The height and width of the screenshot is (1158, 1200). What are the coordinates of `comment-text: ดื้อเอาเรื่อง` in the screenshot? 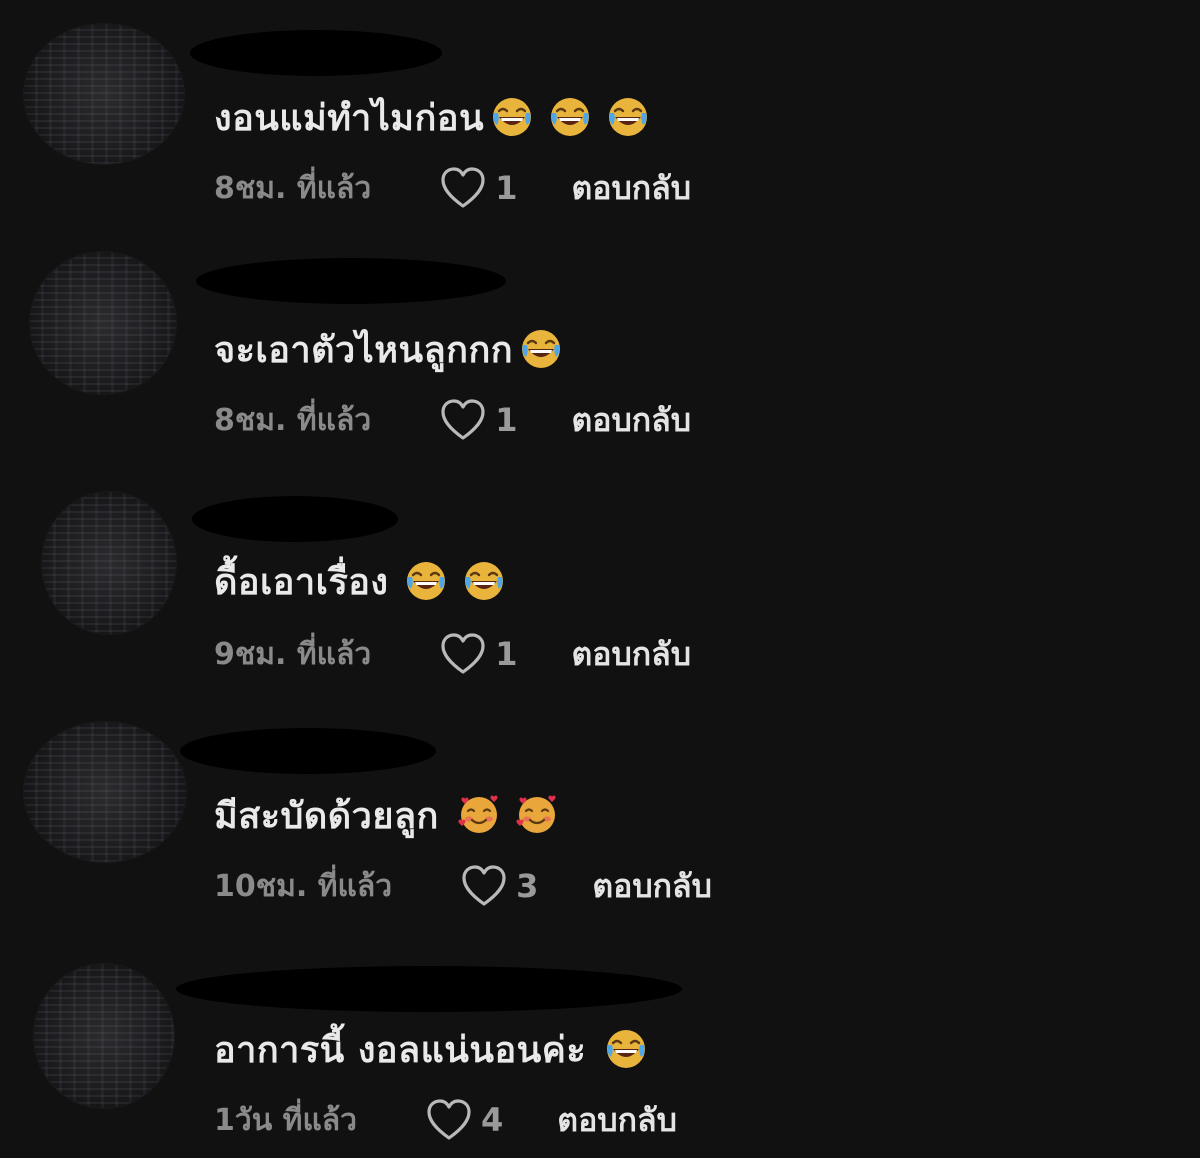 It's located at (301, 582).